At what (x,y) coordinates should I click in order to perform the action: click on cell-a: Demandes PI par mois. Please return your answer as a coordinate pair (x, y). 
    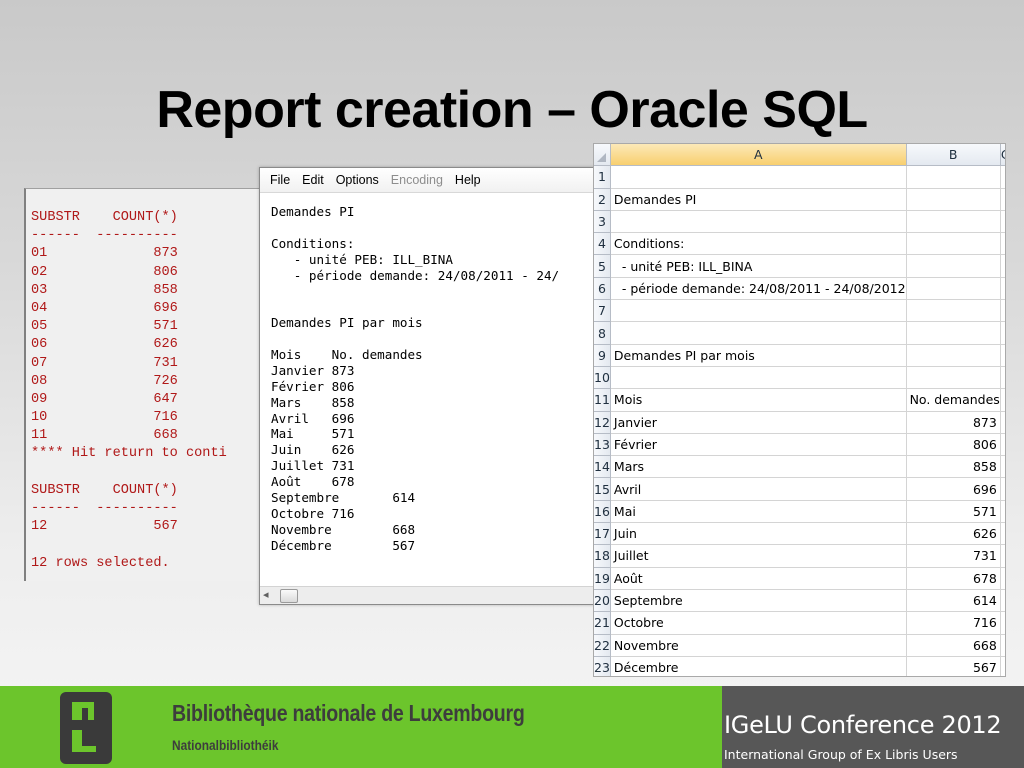
    Looking at the image, I should click on (758, 355).